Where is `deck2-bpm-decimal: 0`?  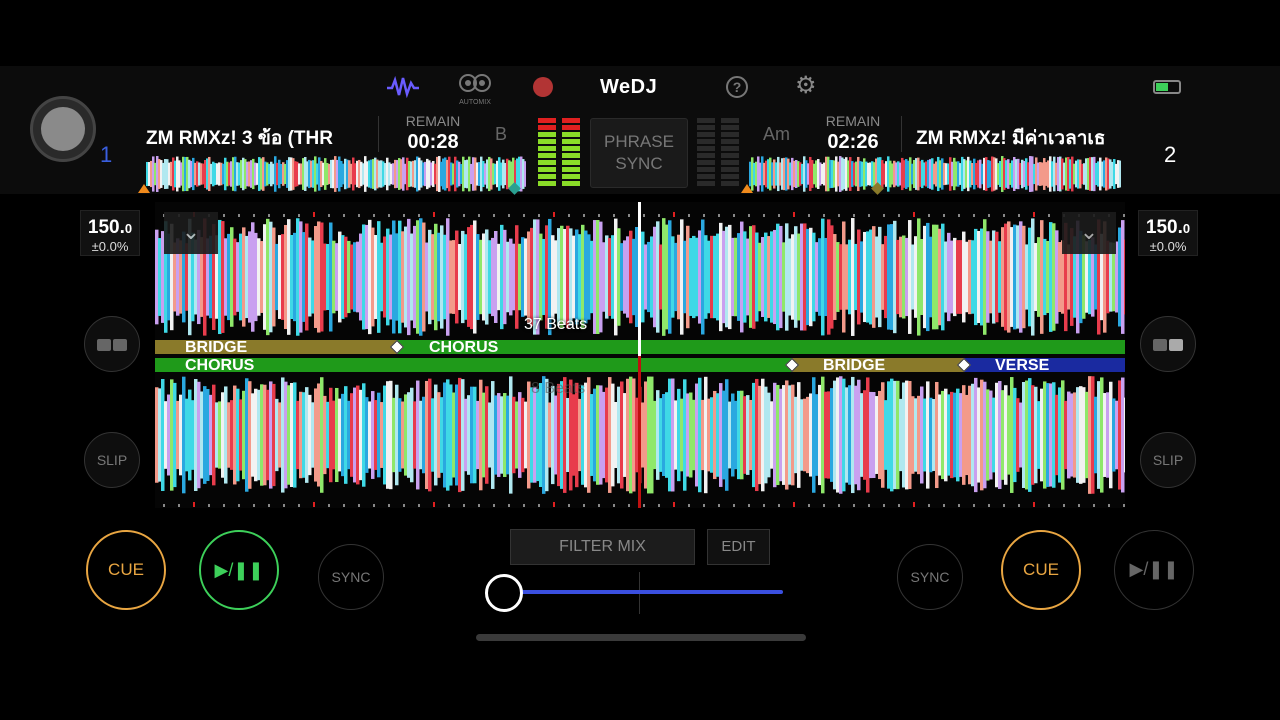
deck2-bpm-decimal: 0 is located at coordinates (1186, 228).